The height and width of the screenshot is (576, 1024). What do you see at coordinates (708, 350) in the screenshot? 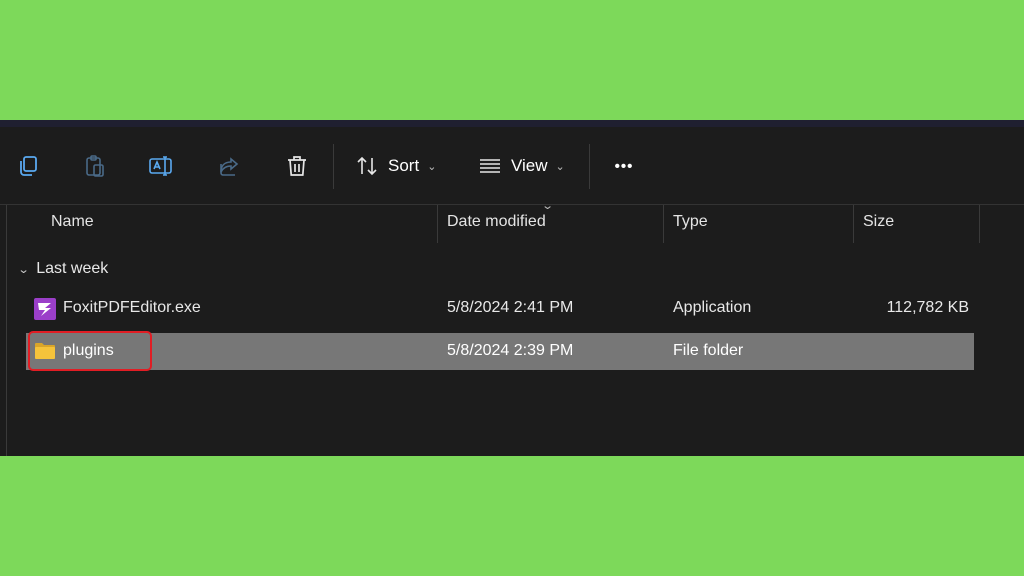
I see `file-type: File folder` at bounding box center [708, 350].